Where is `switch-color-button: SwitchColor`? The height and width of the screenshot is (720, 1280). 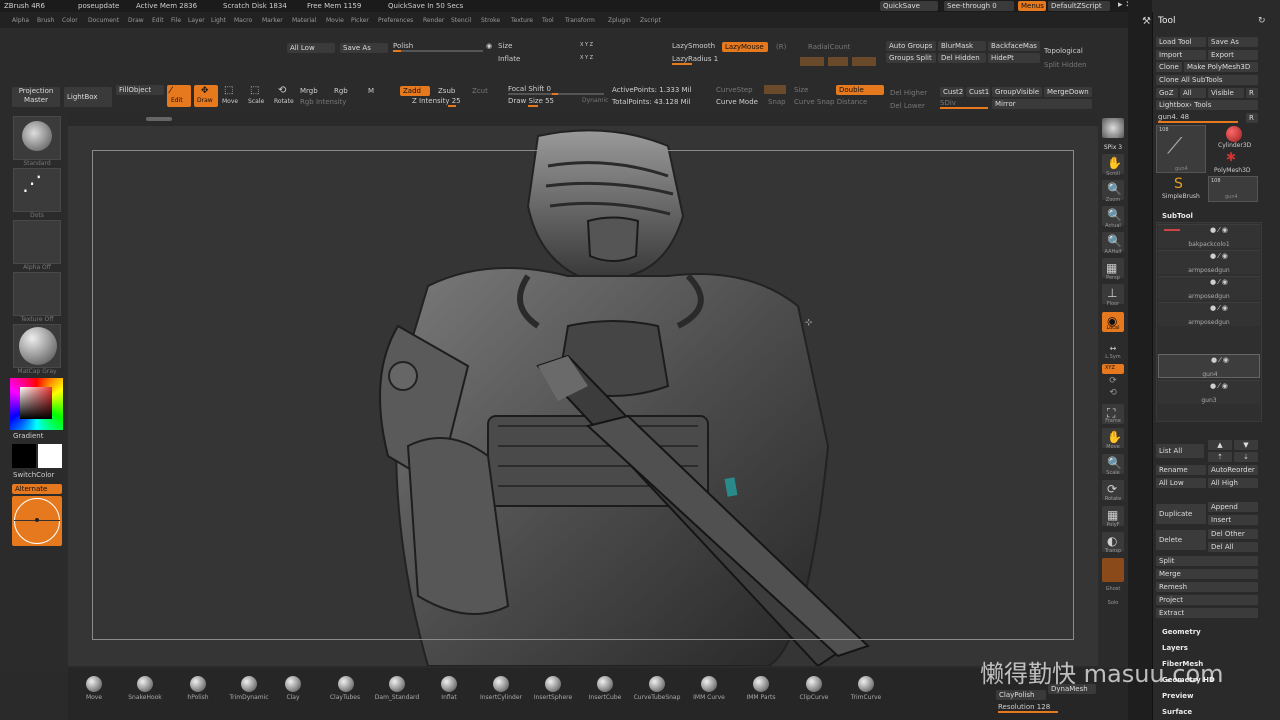
switch-color-button: SwitchColor is located at coordinates (33, 475).